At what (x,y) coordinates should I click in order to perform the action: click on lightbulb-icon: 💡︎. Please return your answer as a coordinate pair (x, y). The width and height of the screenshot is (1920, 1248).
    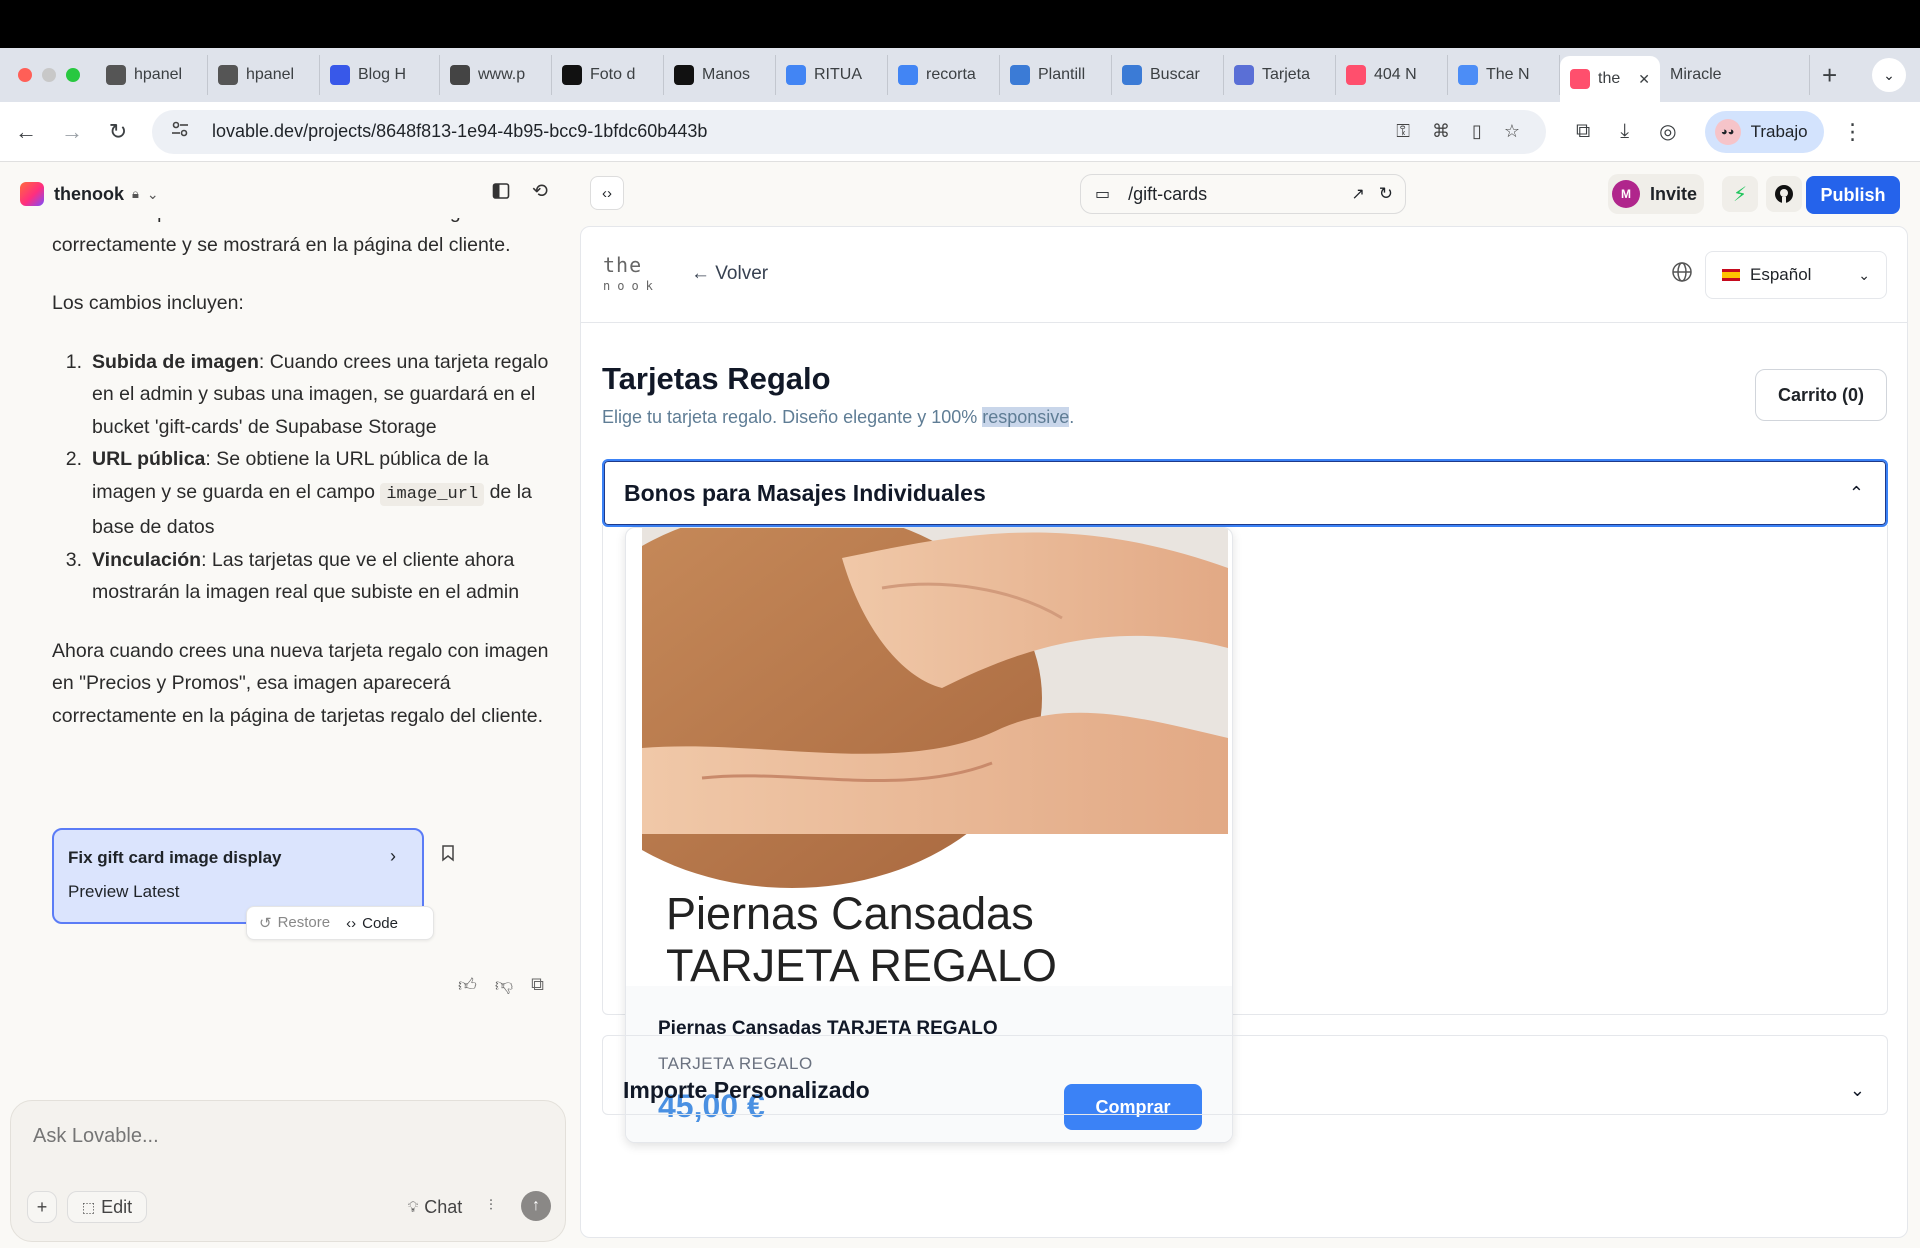
    Looking at the image, I should click on (413, 1207).